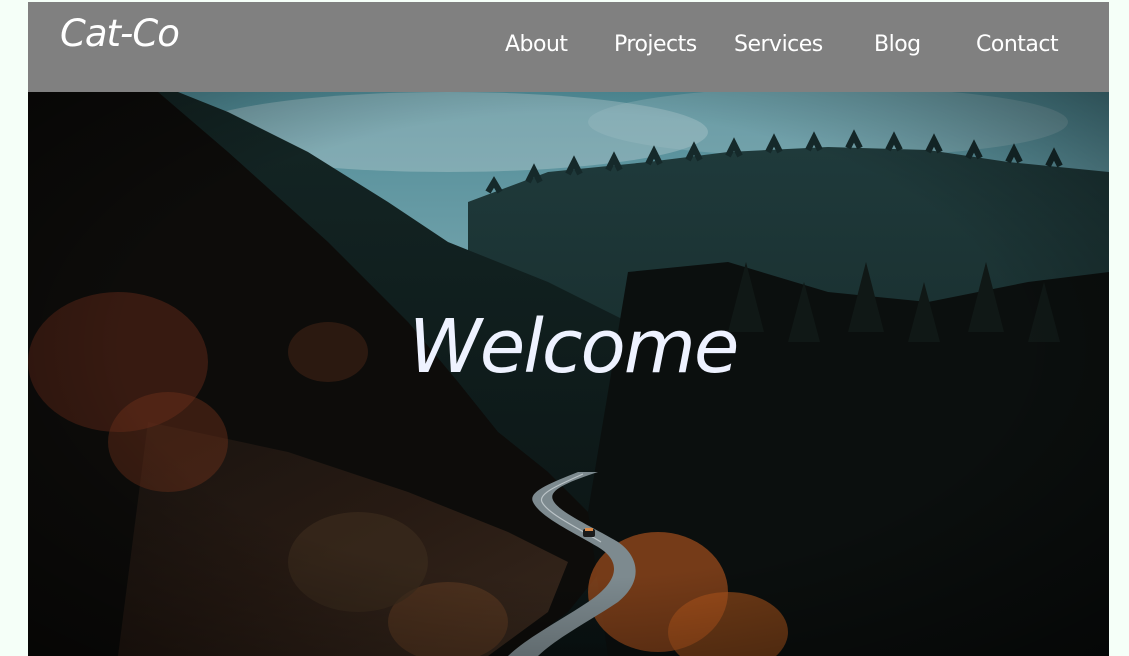 This screenshot has width=1129, height=656. I want to click on hero-title: Welcome, so click(574, 347).